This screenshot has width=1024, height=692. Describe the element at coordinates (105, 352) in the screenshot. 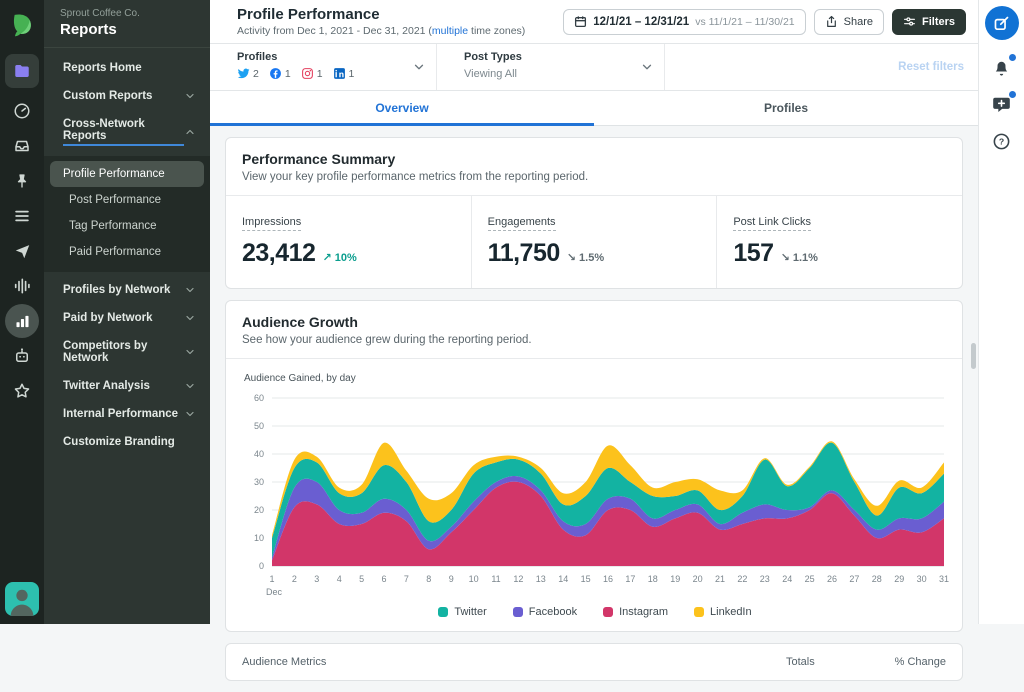

I see `sidebar-item-label: Competitors by Network` at that location.